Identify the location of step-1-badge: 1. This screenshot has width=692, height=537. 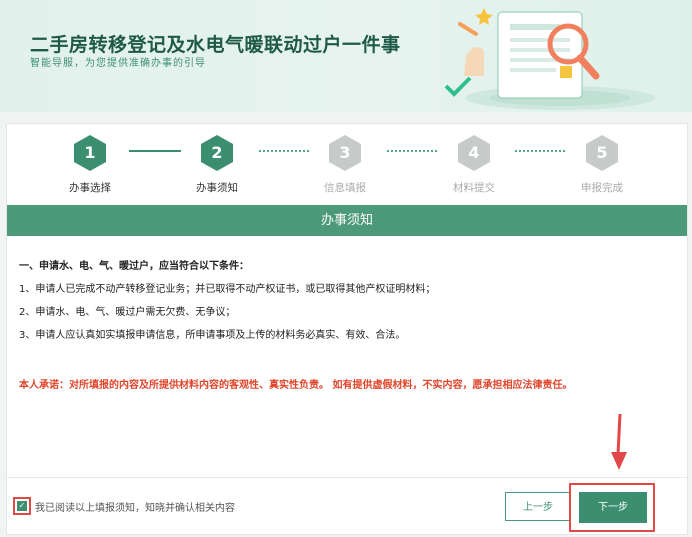
(90, 153).